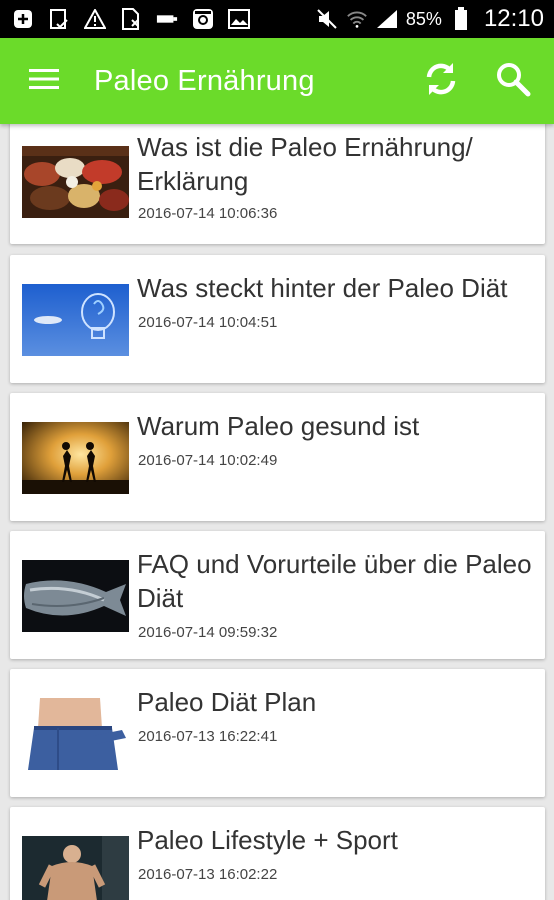  Describe the element at coordinates (513, 18) in the screenshot. I see `clock: 12:10` at that location.